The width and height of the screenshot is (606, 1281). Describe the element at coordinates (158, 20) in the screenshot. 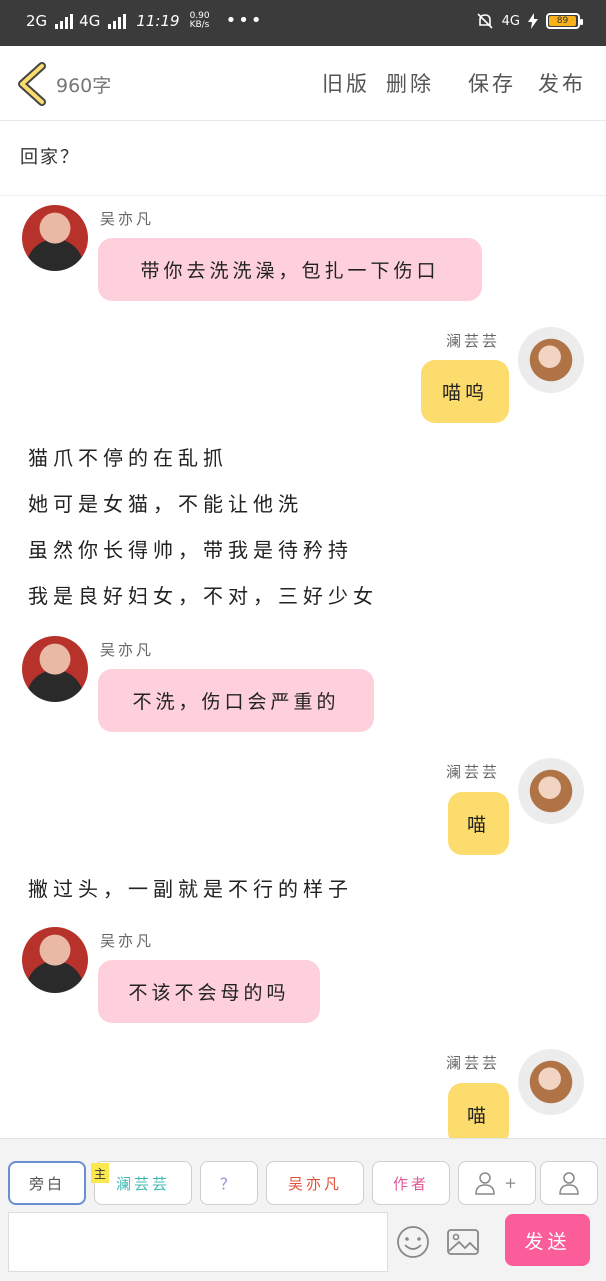

I see `clock: 11:19` at that location.